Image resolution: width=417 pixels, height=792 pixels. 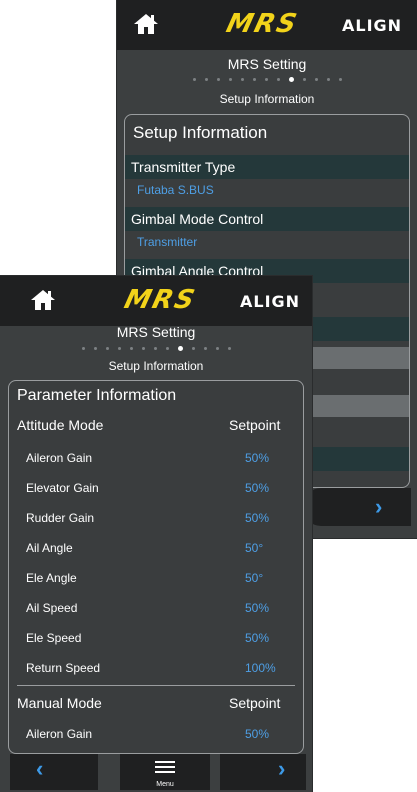 I want to click on param-label: Return Speed, so click(x=63, y=668).